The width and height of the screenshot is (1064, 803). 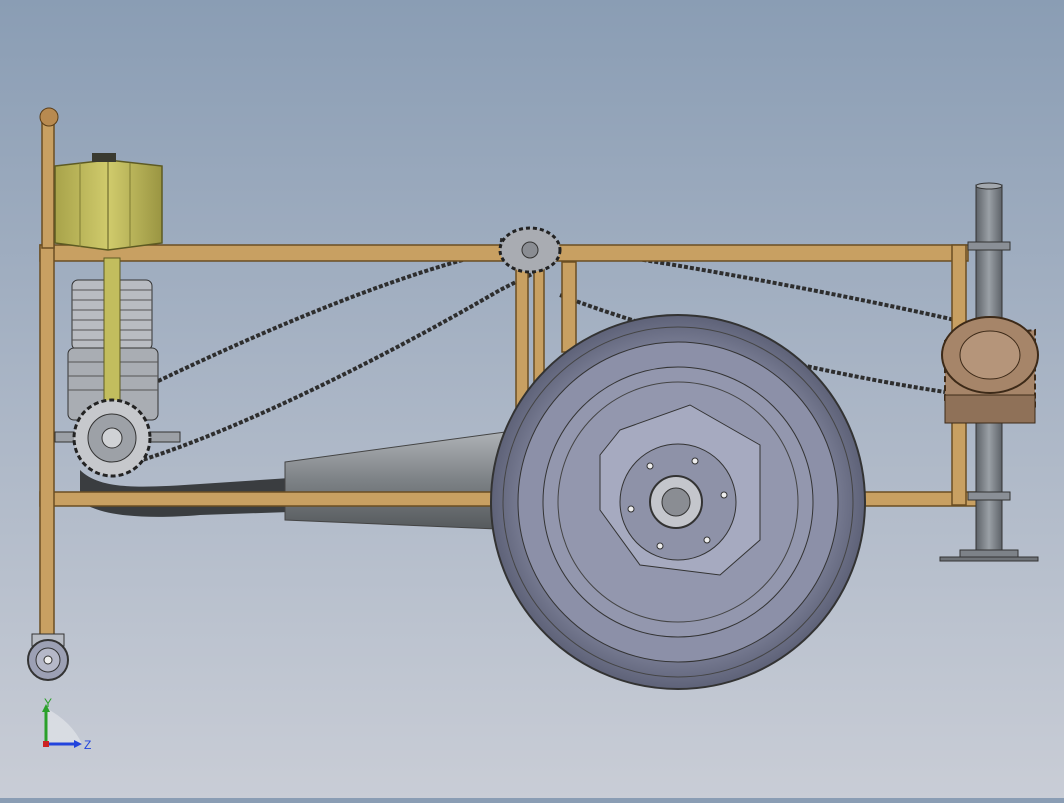 What do you see at coordinates (48, 657) in the screenshot?
I see `castor-wheel` at bounding box center [48, 657].